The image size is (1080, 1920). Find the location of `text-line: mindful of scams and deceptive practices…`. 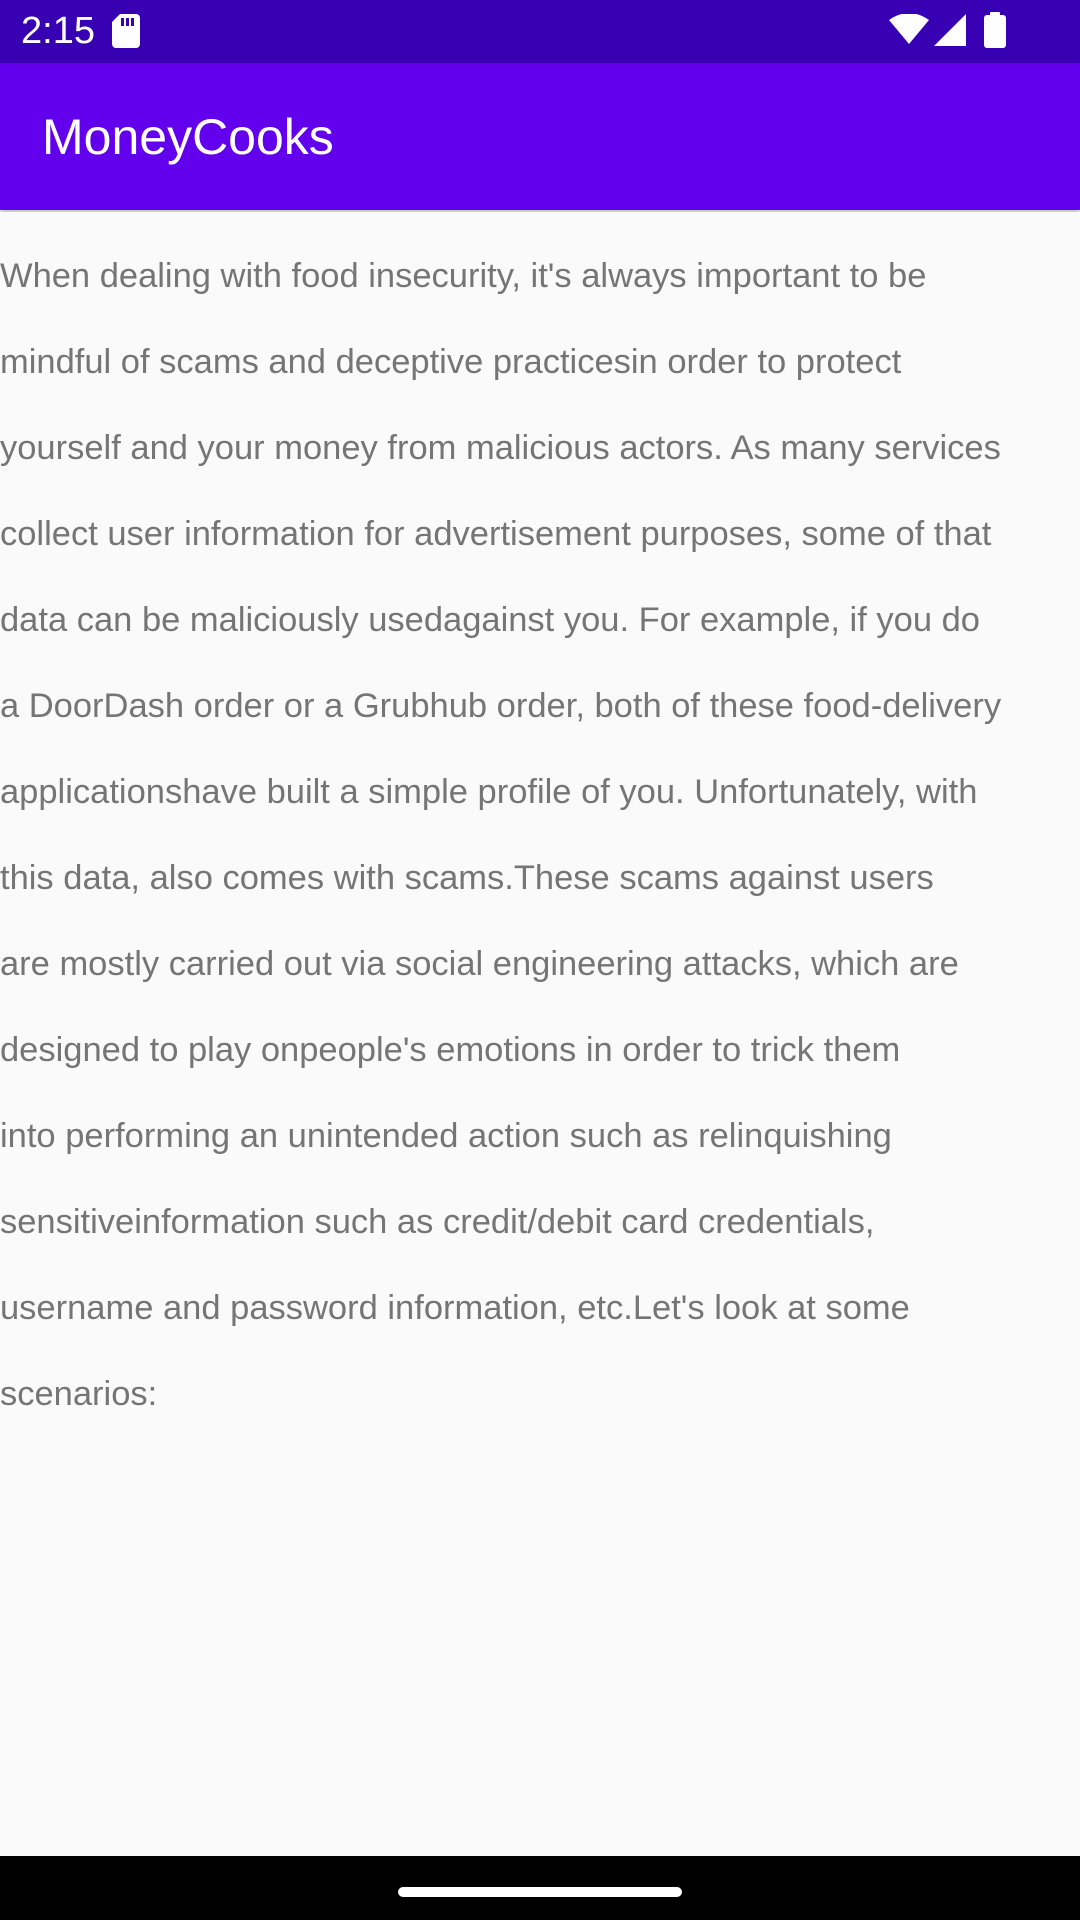

text-line: mindful of scams and deceptive practices… is located at coordinates (451, 362).